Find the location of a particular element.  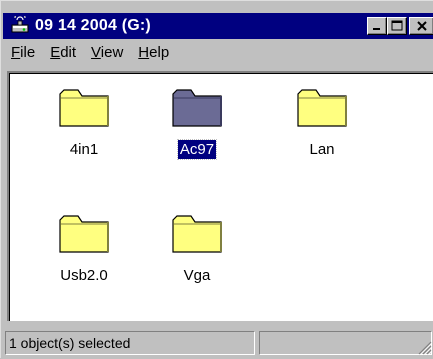

title-bar: 09 14 2004 (G:) is located at coordinates (218, 26).